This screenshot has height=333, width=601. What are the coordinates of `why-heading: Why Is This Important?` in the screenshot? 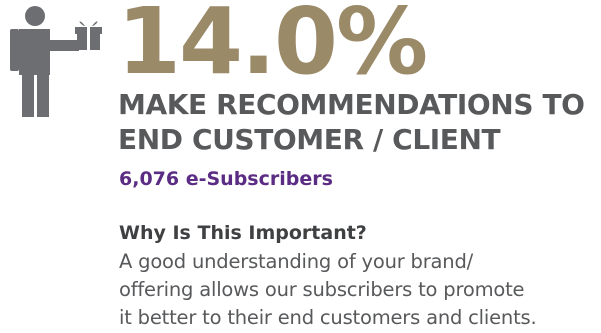 It's located at (243, 233).